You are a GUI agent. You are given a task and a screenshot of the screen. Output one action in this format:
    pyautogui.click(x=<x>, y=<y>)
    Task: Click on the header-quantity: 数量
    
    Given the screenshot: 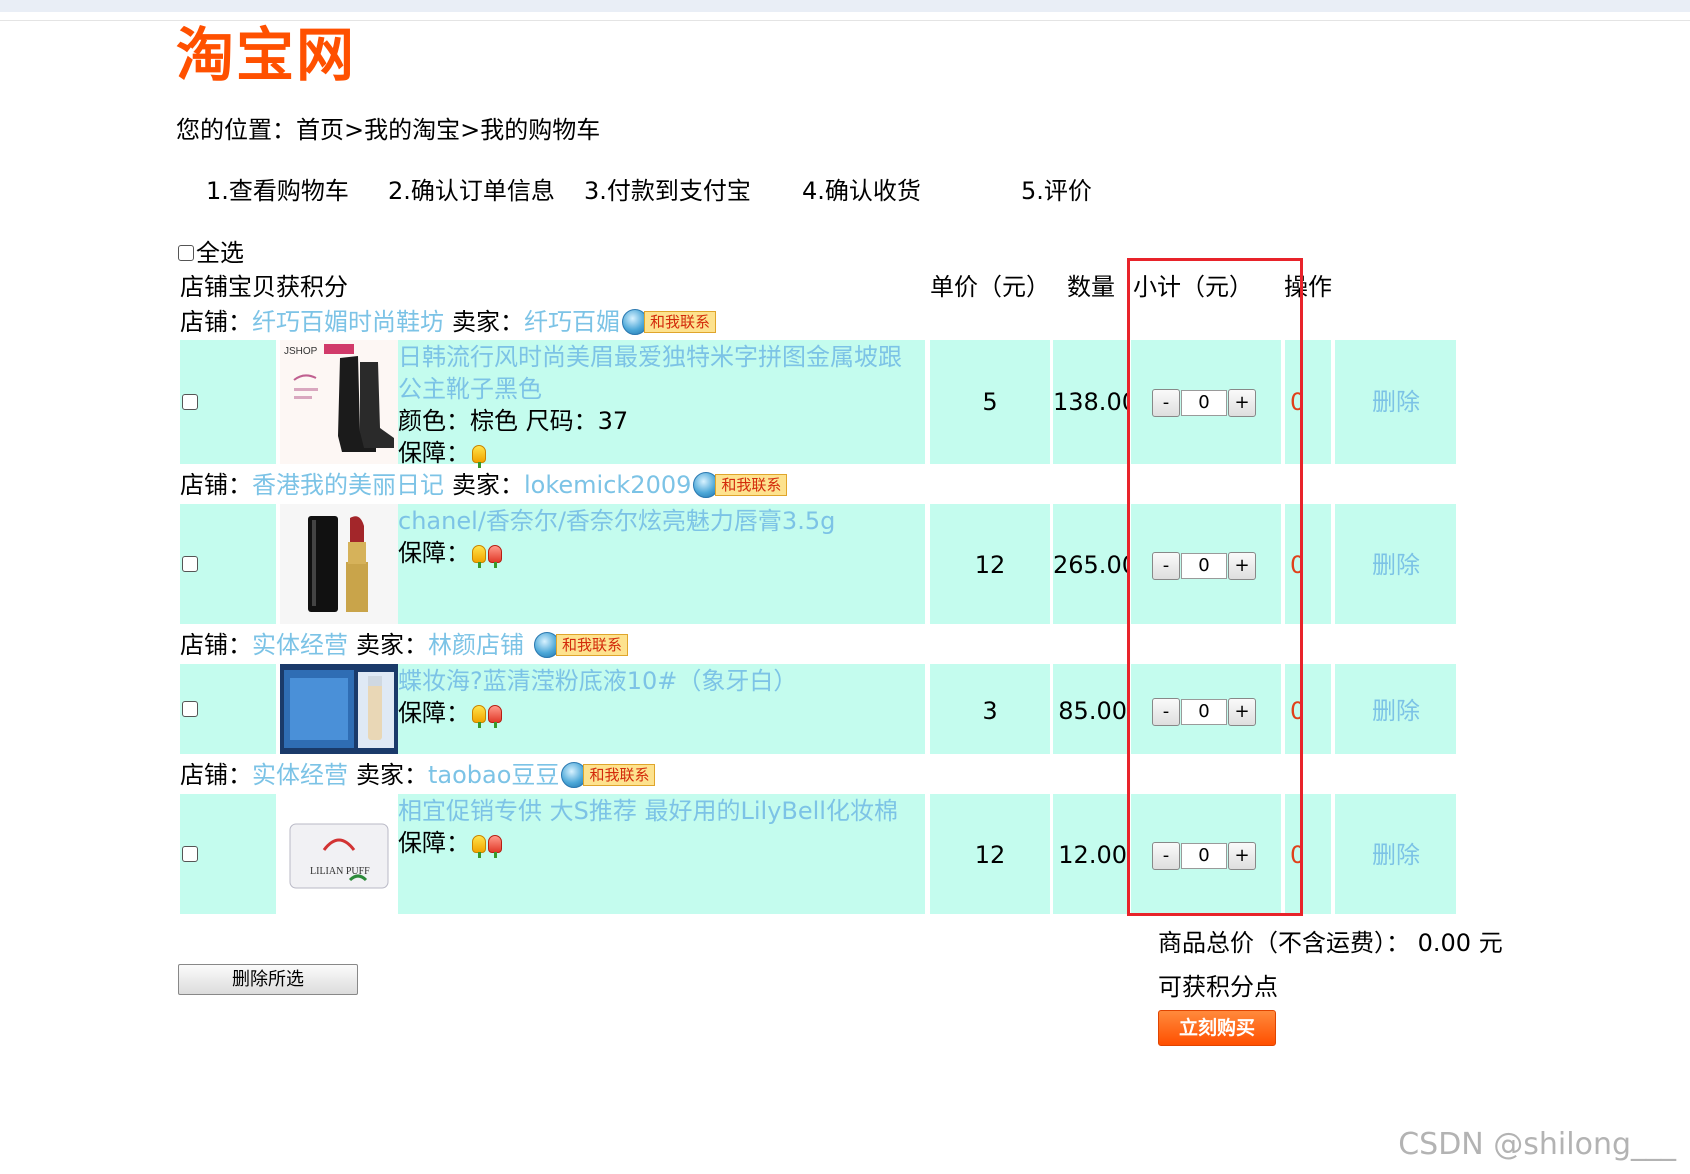 What is the action you would take?
    pyautogui.click(x=1091, y=287)
    